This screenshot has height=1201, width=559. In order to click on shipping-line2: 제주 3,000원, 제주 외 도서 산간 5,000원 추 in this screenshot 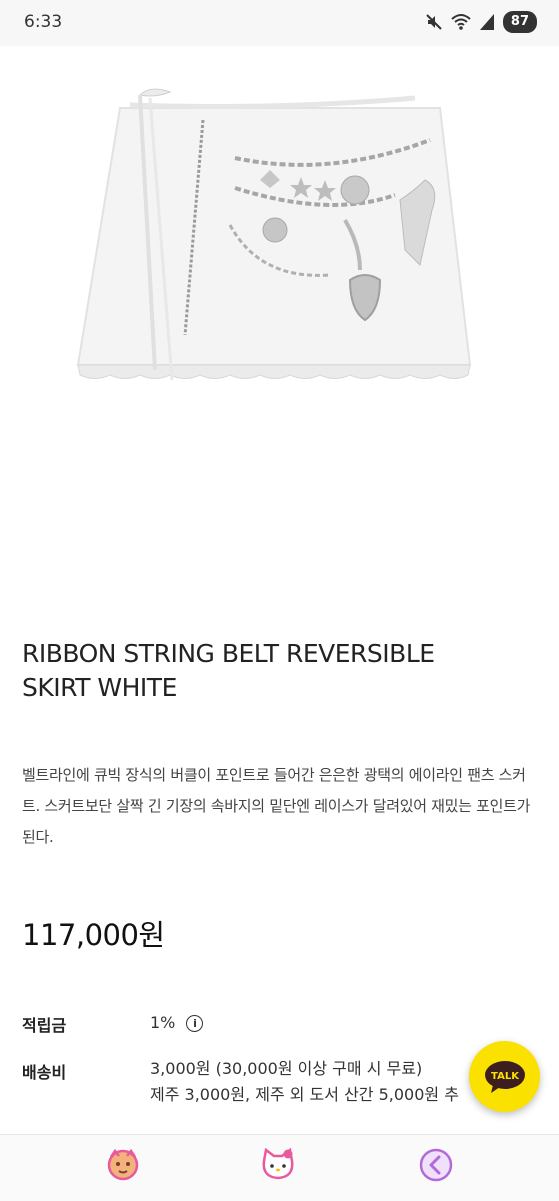, I will do `click(304, 1094)`.